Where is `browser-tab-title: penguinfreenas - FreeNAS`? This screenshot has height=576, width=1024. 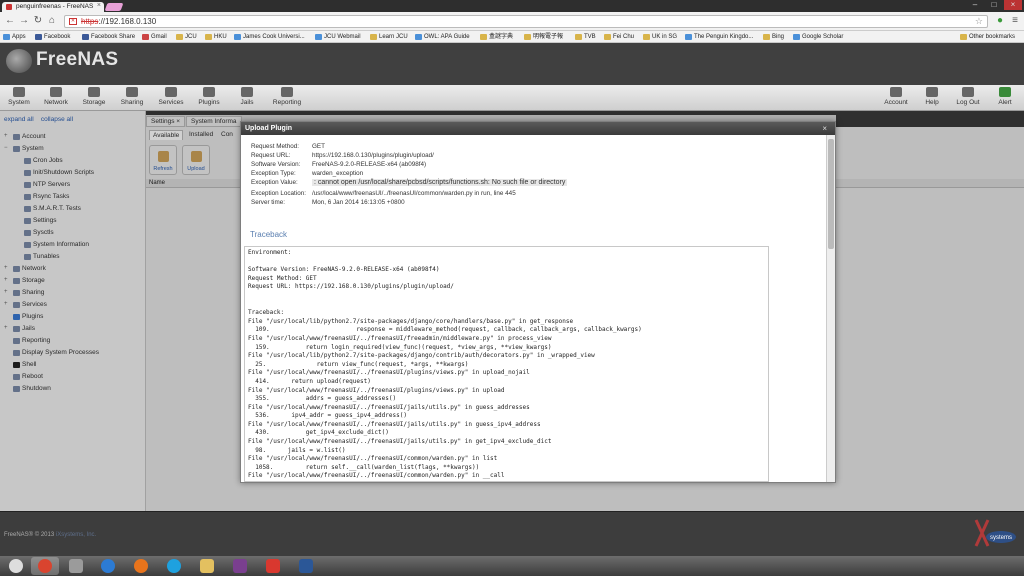
browser-tab-title: penguinfreenas - FreeNAS is located at coordinates (55, 6).